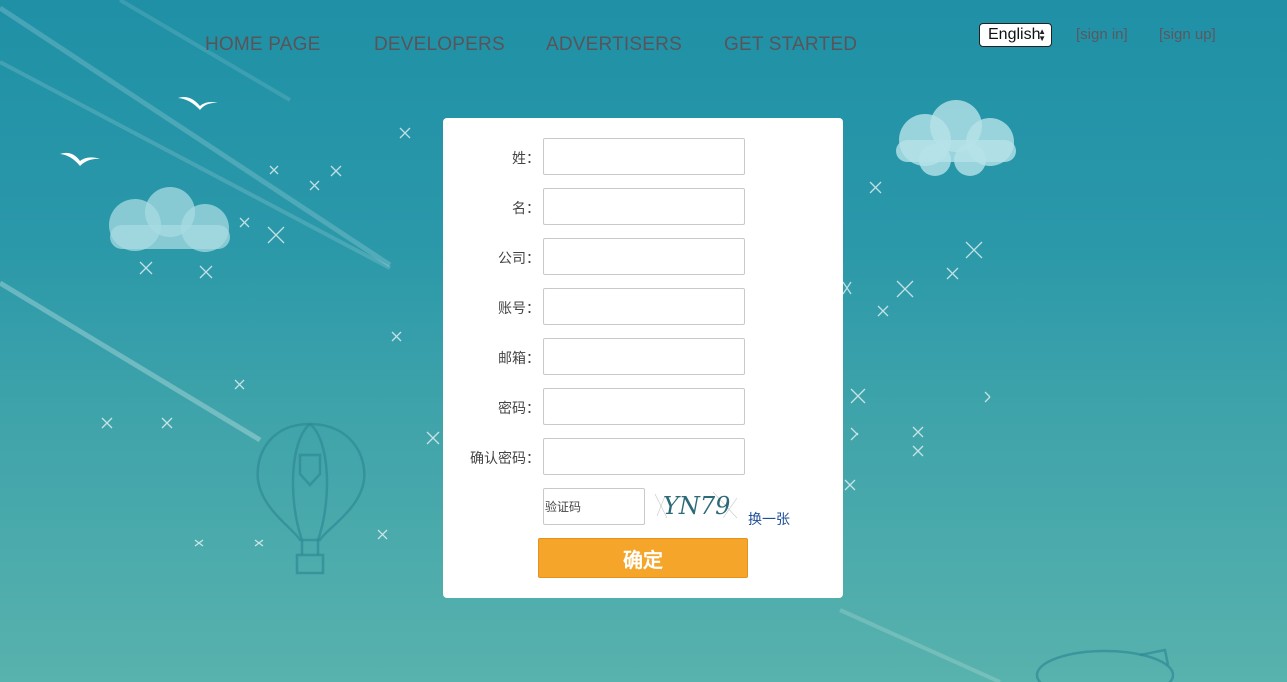 Image resolution: width=1287 pixels, height=682 pixels. What do you see at coordinates (439, 45) in the screenshot?
I see `nav-developers: DEVELOPERS` at bounding box center [439, 45].